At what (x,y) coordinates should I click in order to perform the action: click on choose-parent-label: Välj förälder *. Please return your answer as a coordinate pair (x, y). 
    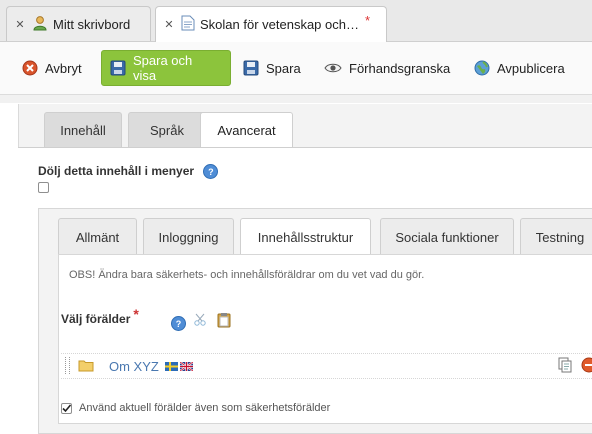
    Looking at the image, I should click on (100, 316).